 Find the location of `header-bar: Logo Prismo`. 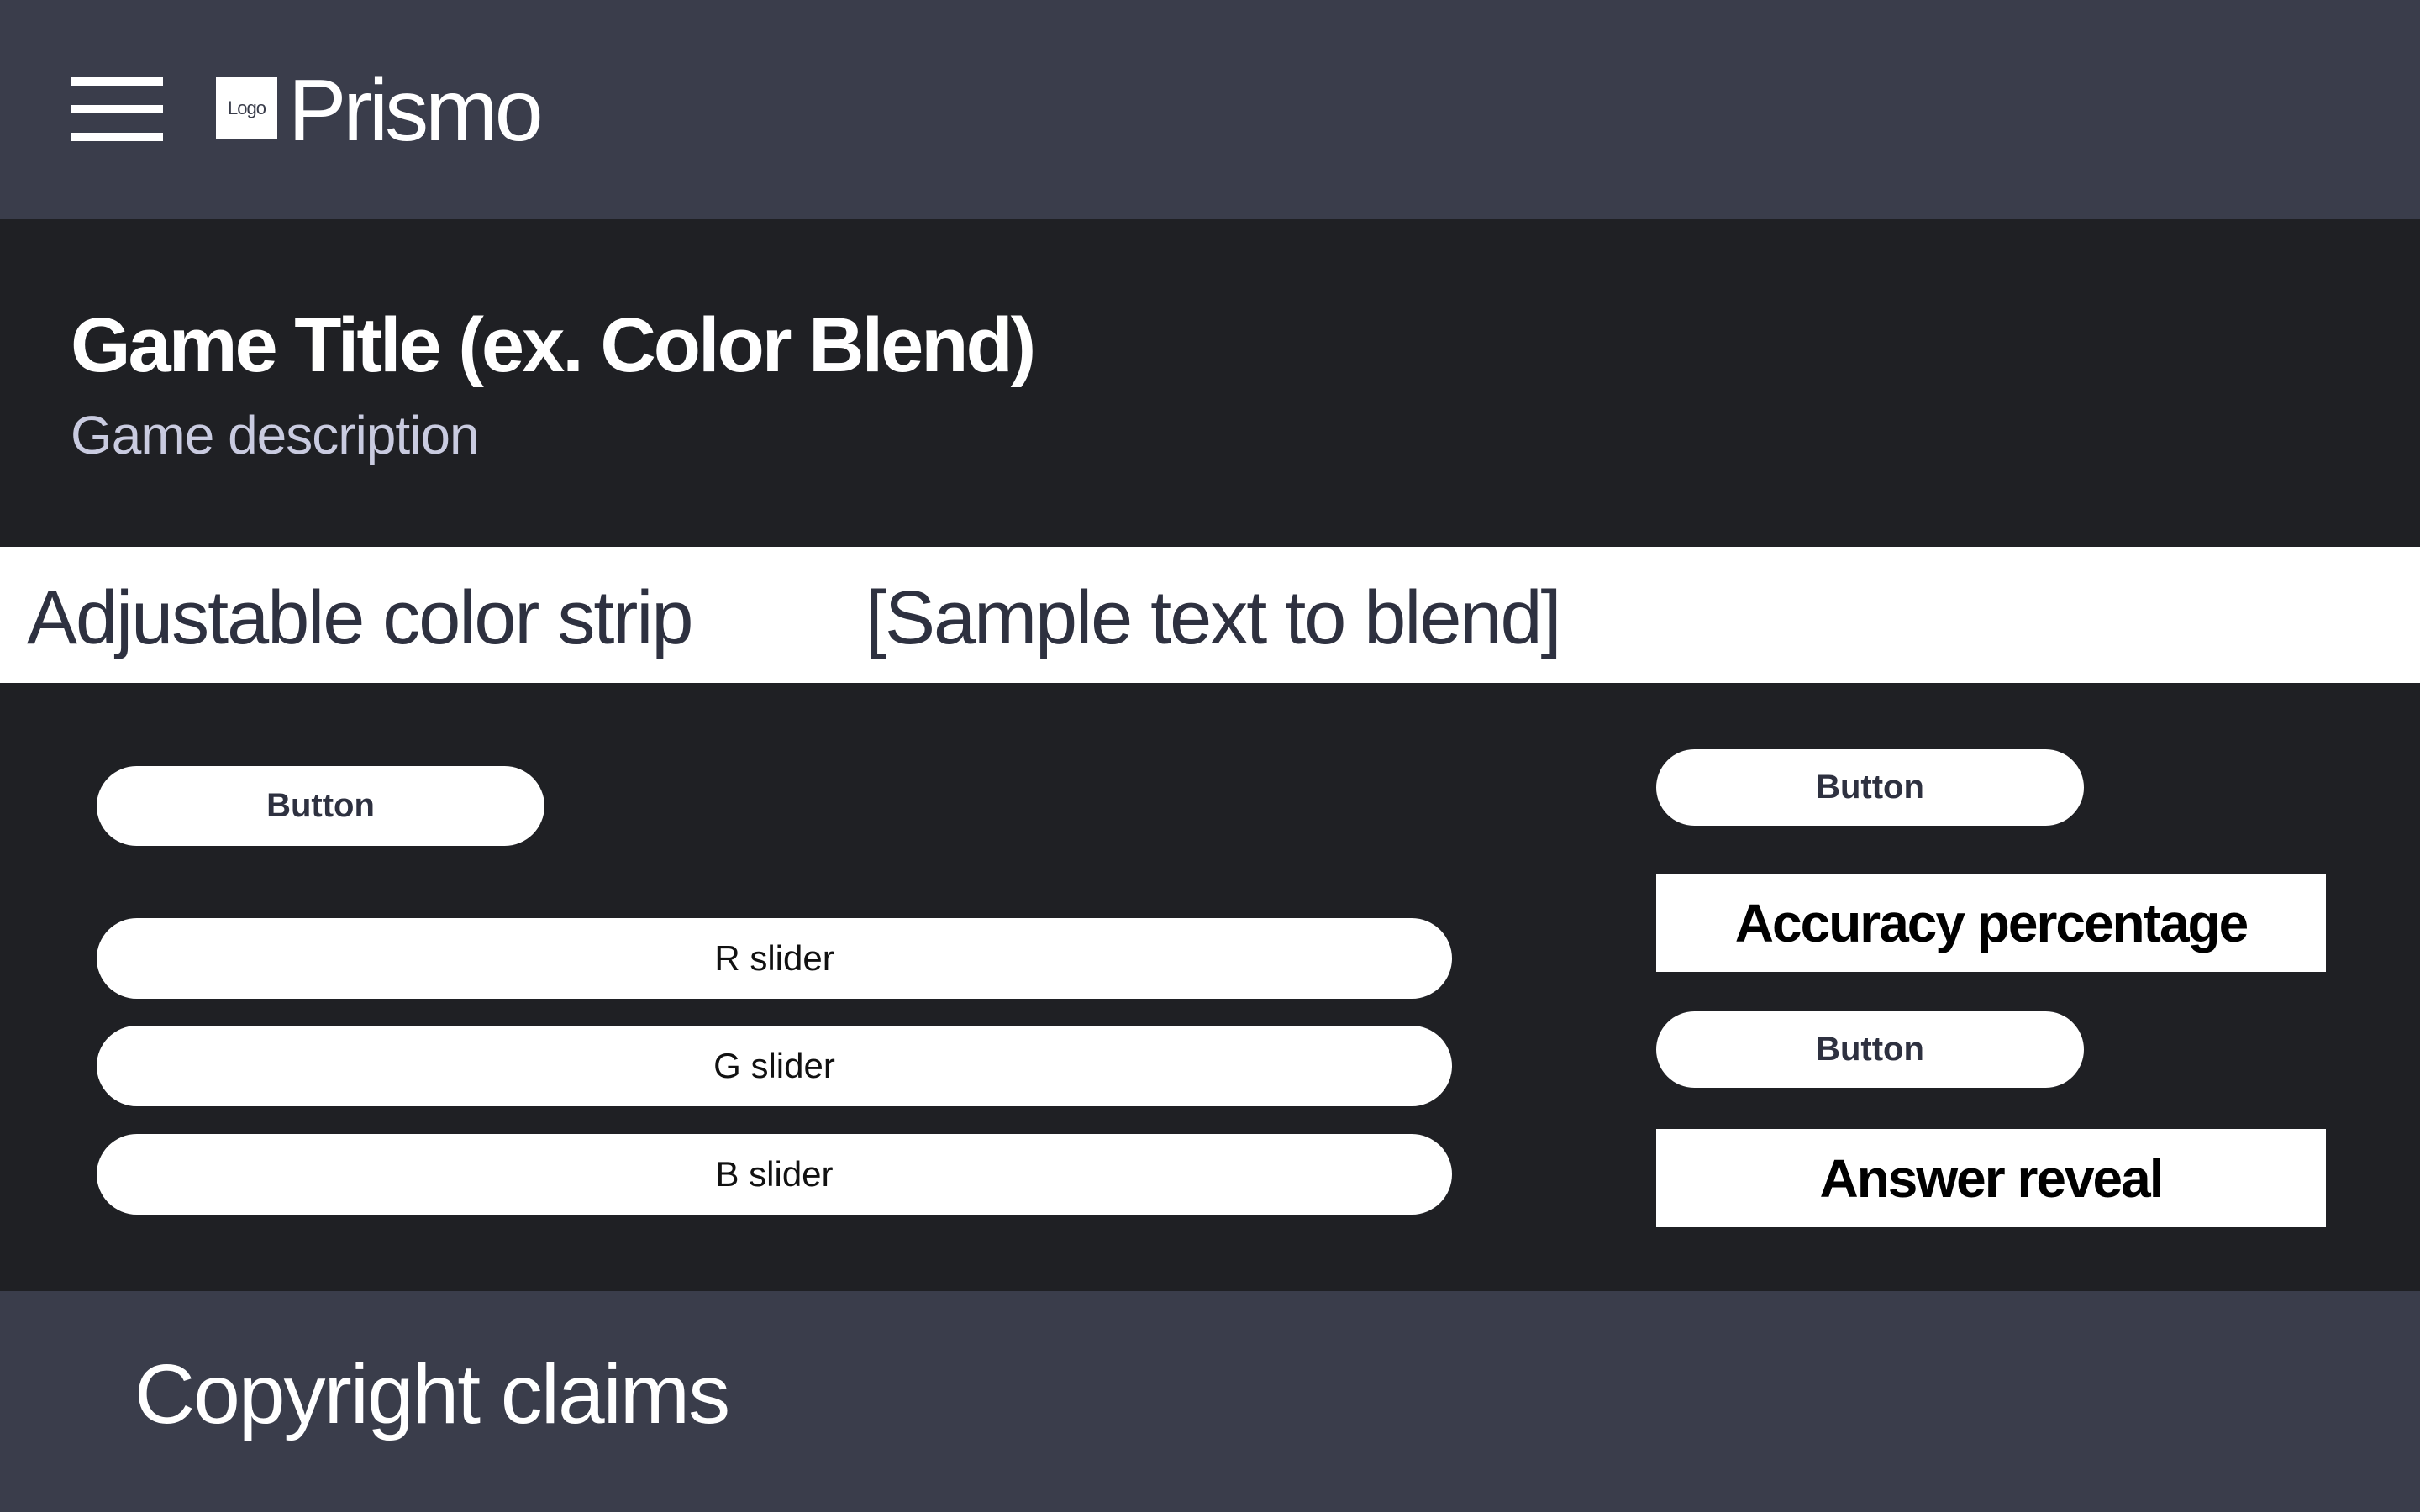

header-bar: Logo Prismo is located at coordinates (1210, 109).